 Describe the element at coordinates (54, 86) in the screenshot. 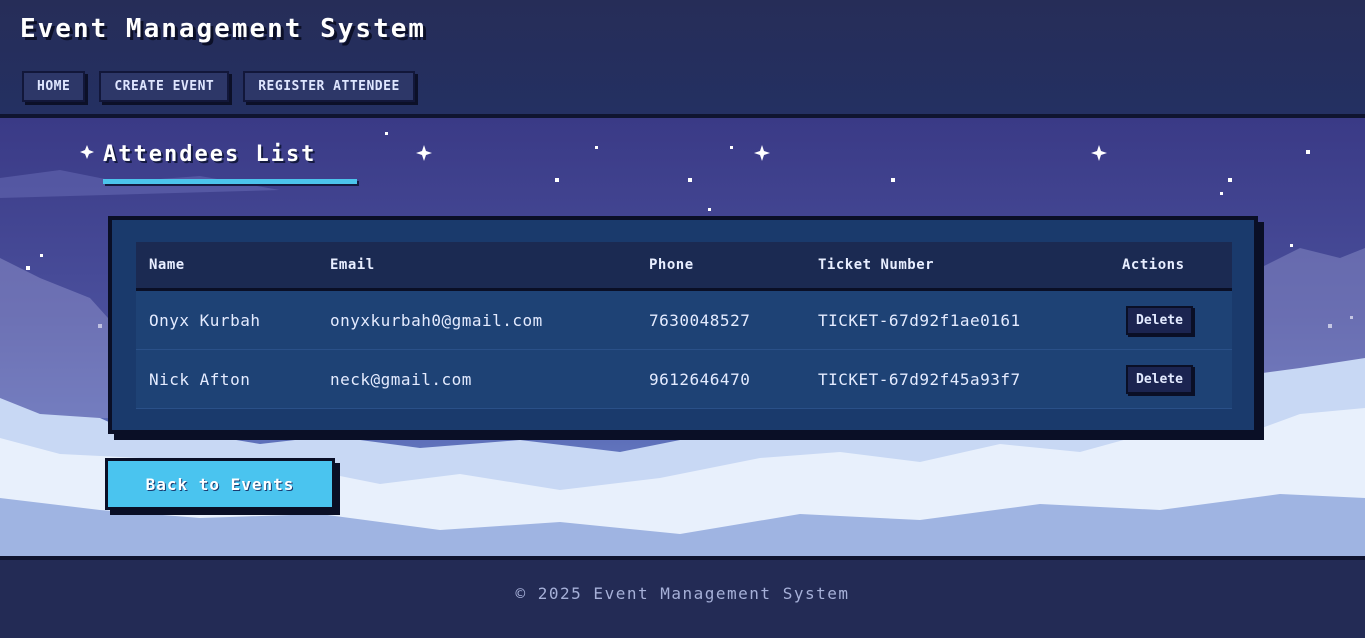

I see `nav-home-button: HOME` at that location.